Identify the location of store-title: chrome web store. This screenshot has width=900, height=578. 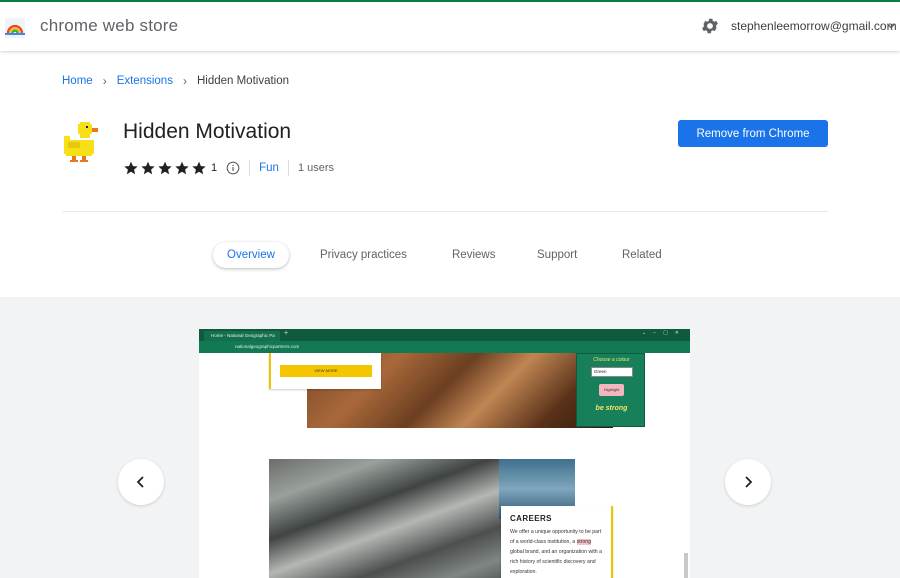
(109, 26).